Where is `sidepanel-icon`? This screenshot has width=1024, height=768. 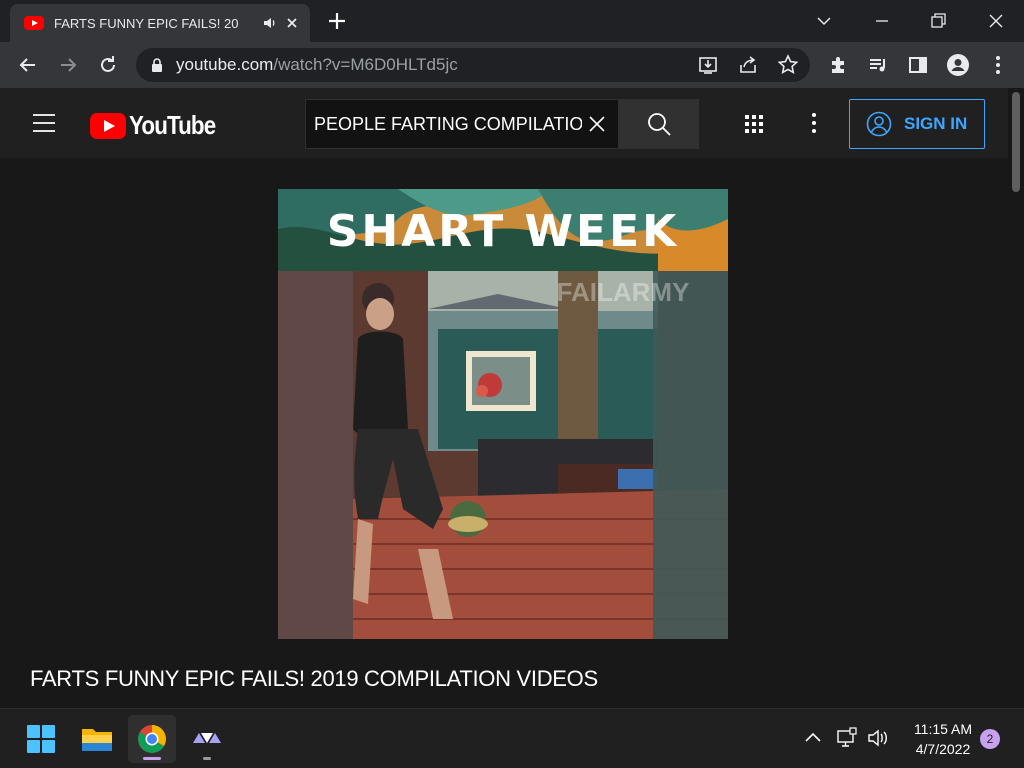
sidepanel-icon is located at coordinates (918, 65).